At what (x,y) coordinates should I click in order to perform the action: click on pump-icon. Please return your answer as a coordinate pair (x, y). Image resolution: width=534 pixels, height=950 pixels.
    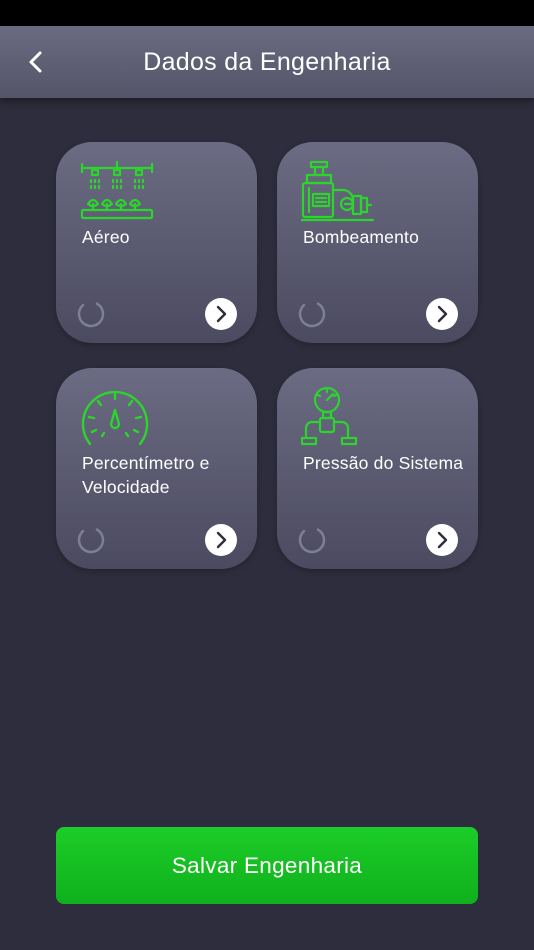
    Looking at the image, I should click on (338, 191).